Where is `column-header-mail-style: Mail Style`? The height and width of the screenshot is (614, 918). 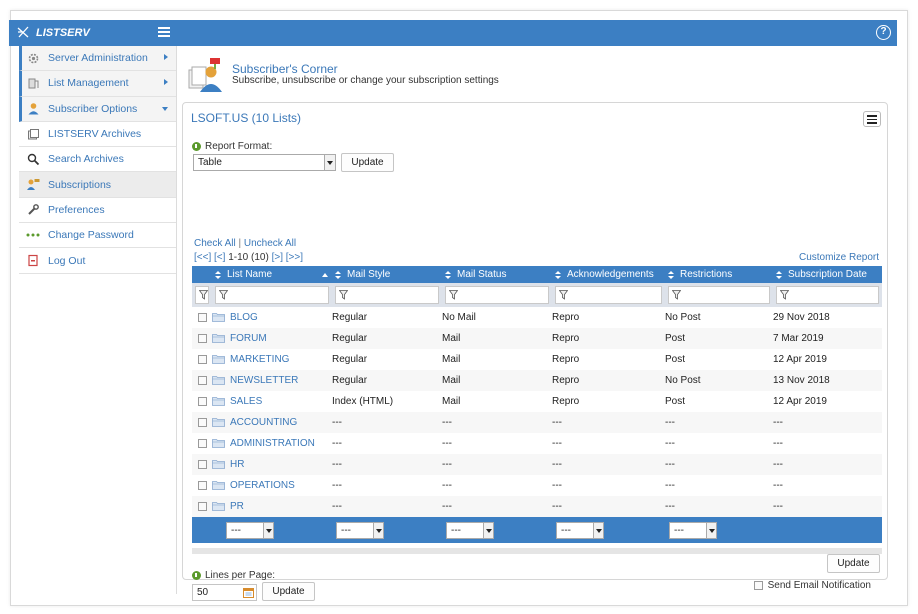
column-header-mail-style: Mail Style is located at coordinates (387, 274).